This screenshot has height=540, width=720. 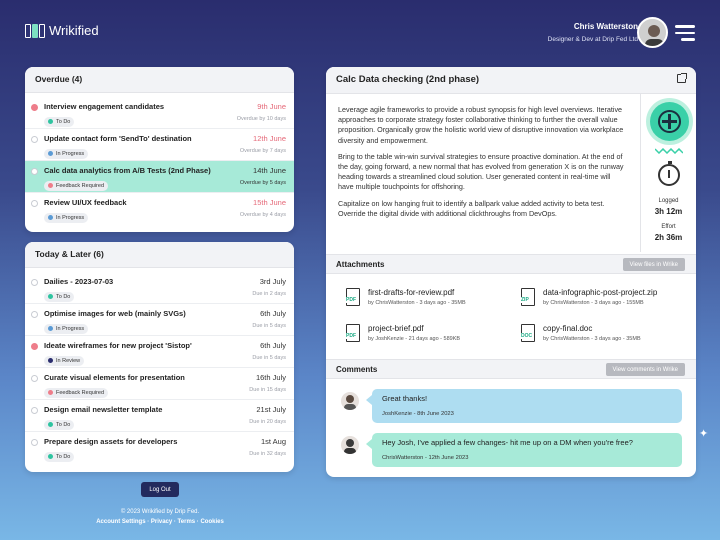 I want to click on task-due-note: Overdue by 4 days, so click(x=262, y=215).